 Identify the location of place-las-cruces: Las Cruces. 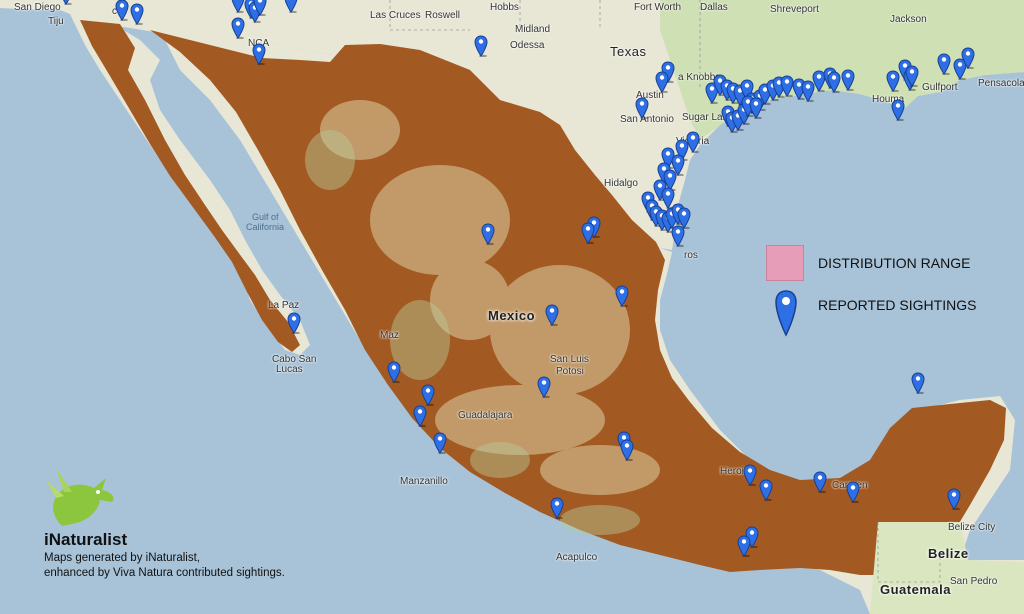
(395, 15).